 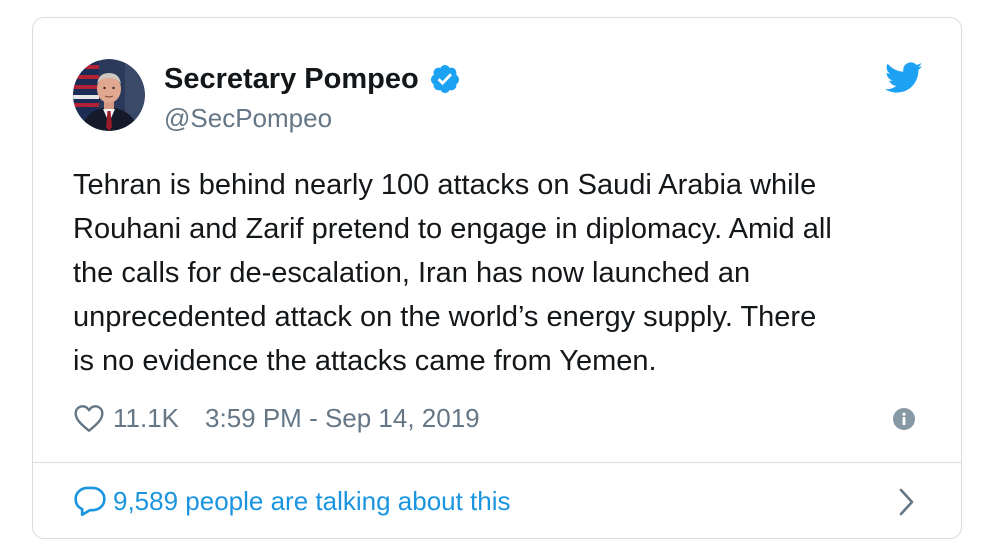 I want to click on speech-bubble-icon, so click(x=90, y=501).